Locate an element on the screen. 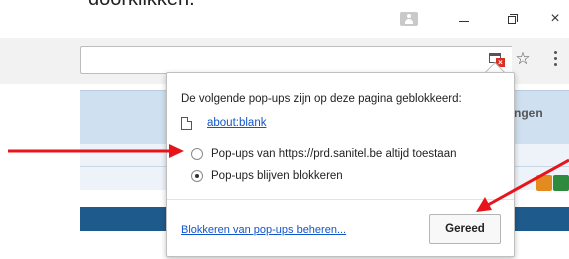  blocked-popup-link: about:blank is located at coordinates (236, 123).